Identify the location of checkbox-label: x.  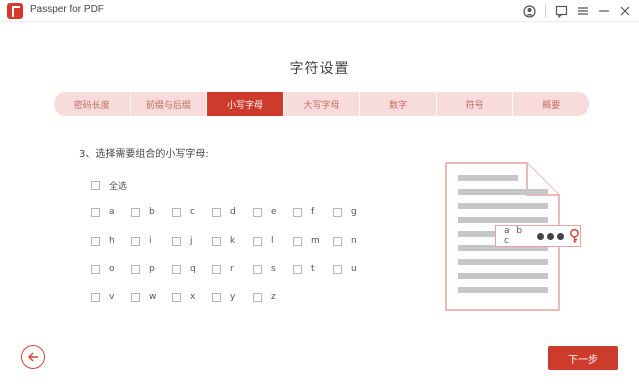
(193, 297).